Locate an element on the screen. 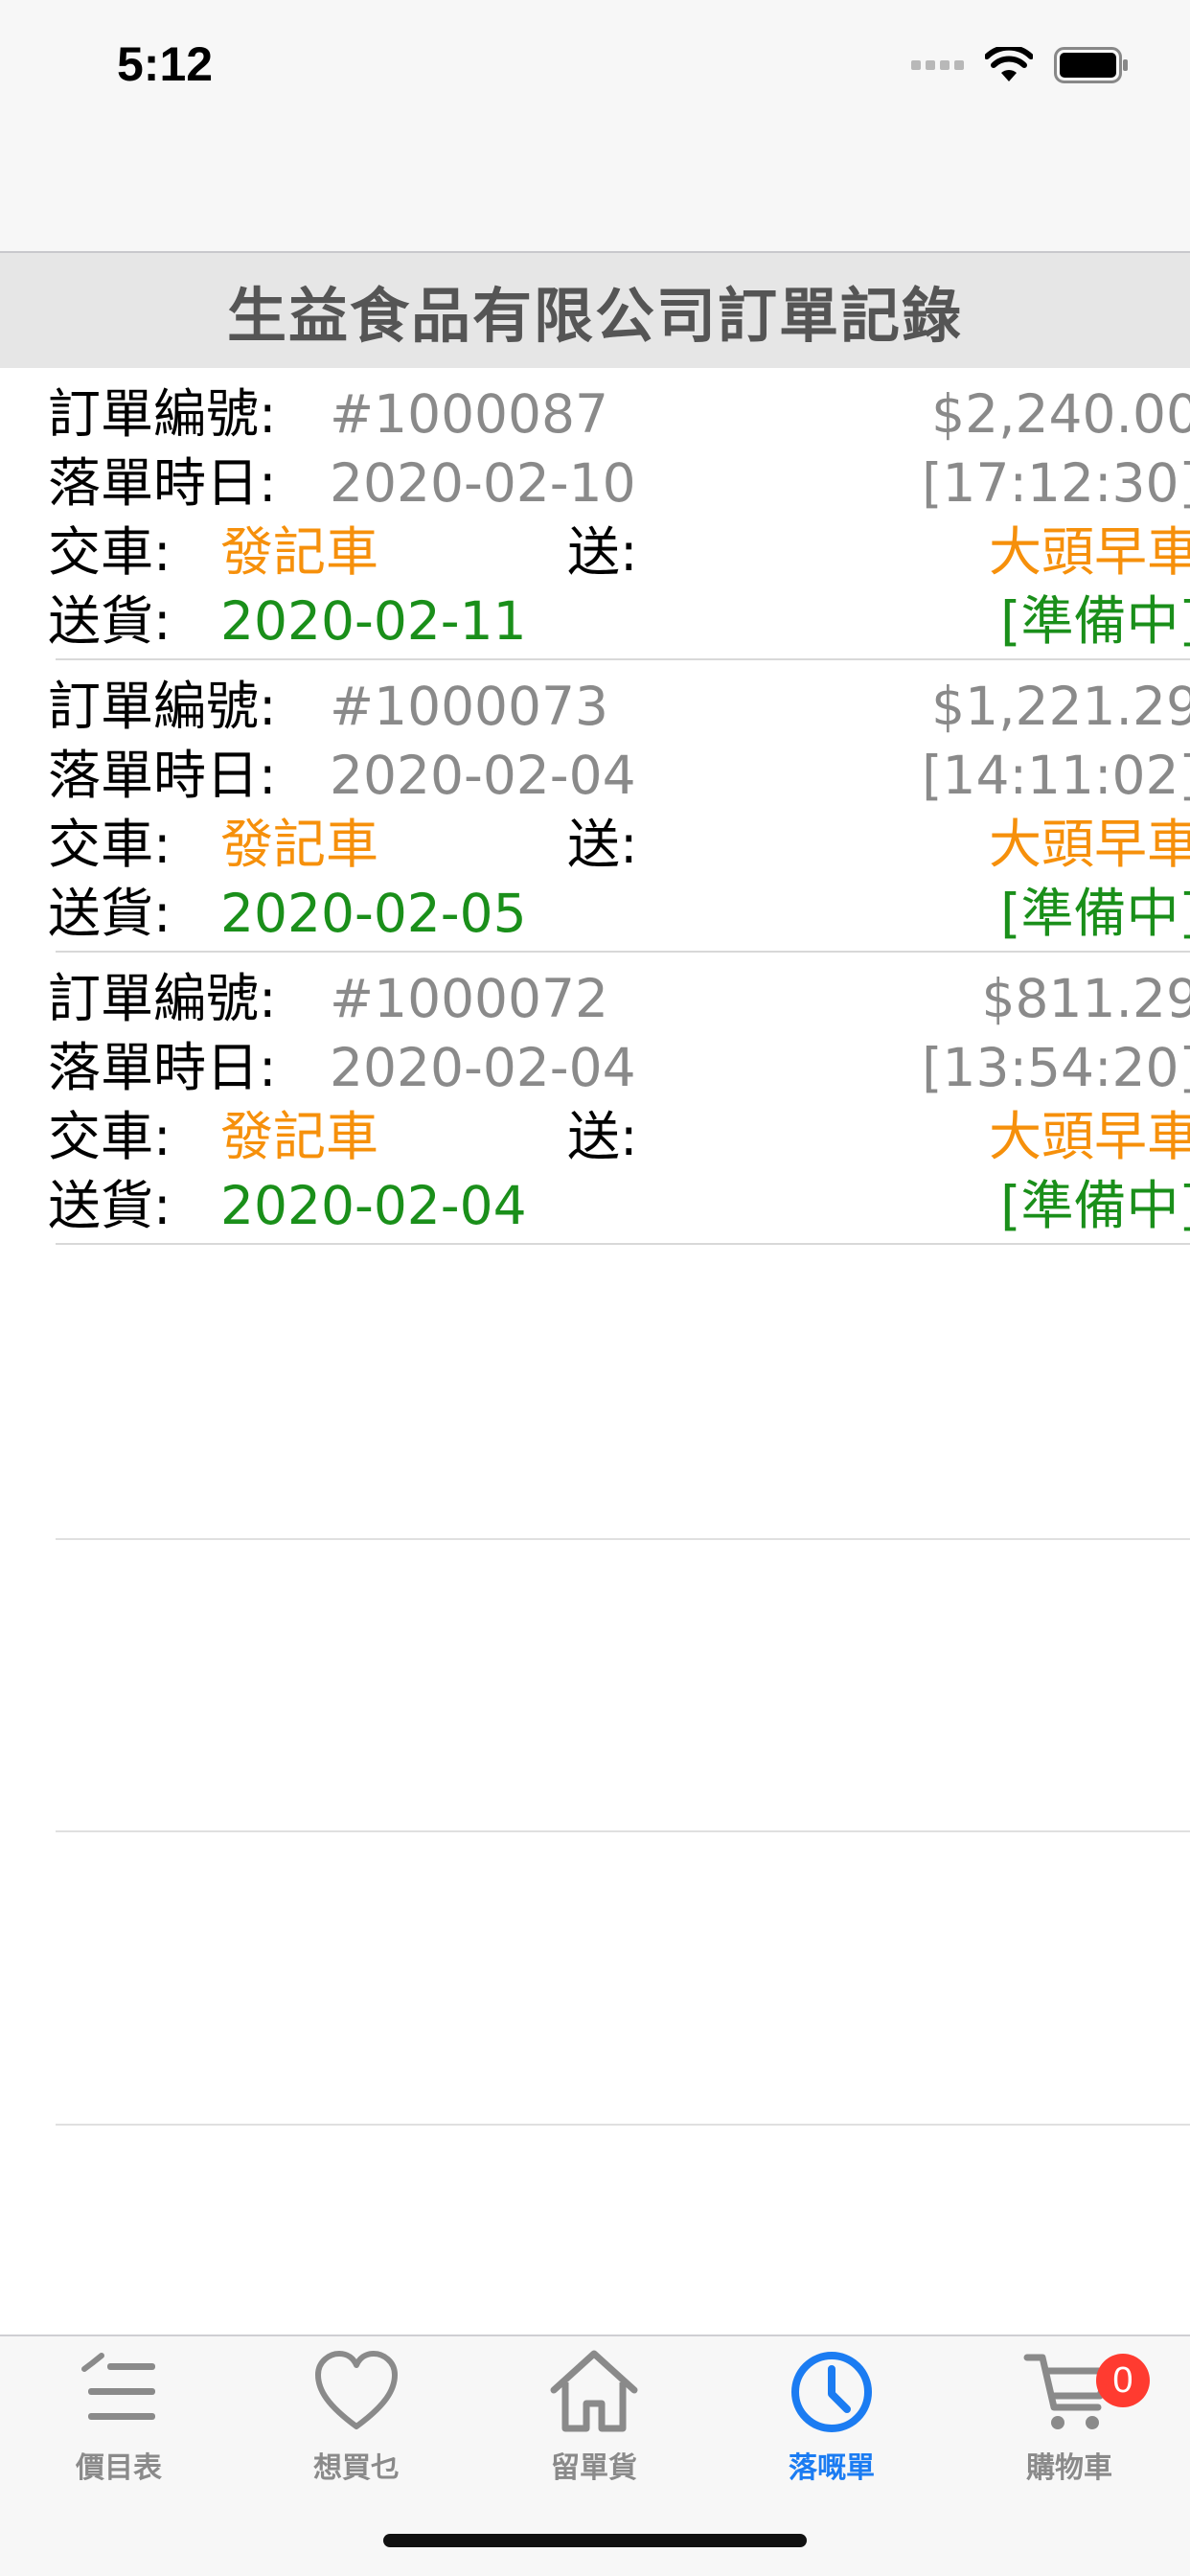  order-time: [13:54:20] is located at coordinates (1056, 1067).